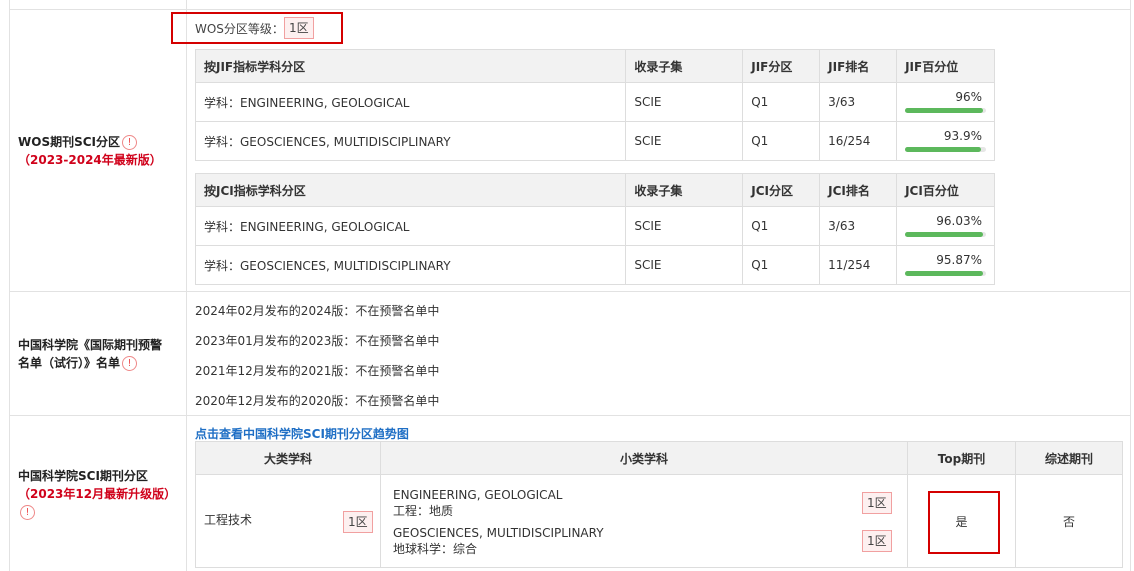 This screenshot has width=1134, height=571. What do you see at coordinates (858, 66) in the screenshot?
I see `jif-header: JIF排名` at bounding box center [858, 66].